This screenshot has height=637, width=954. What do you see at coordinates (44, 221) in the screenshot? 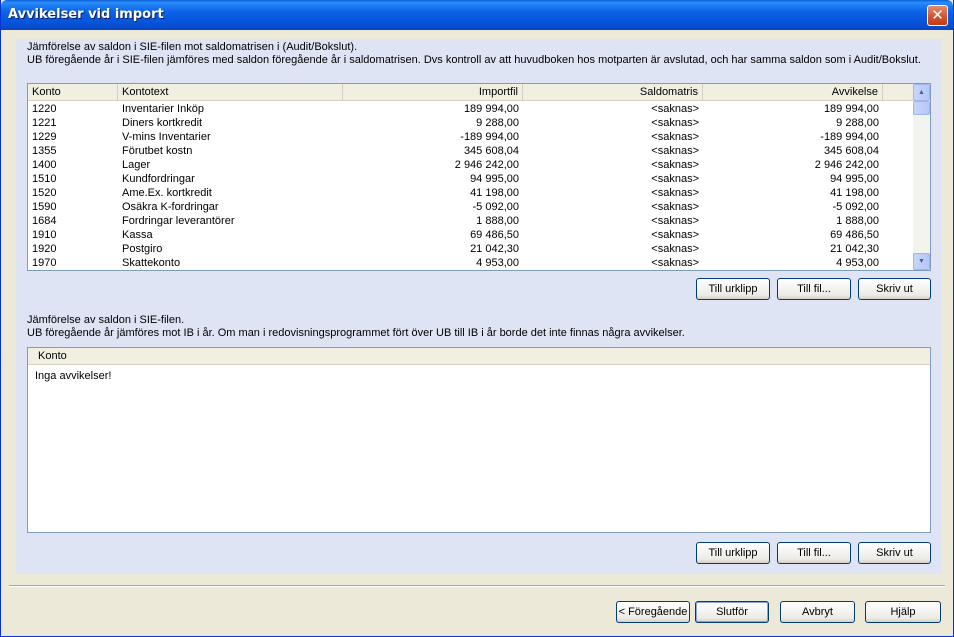
I see `cell-konto: 1684` at bounding box center [44, 221].